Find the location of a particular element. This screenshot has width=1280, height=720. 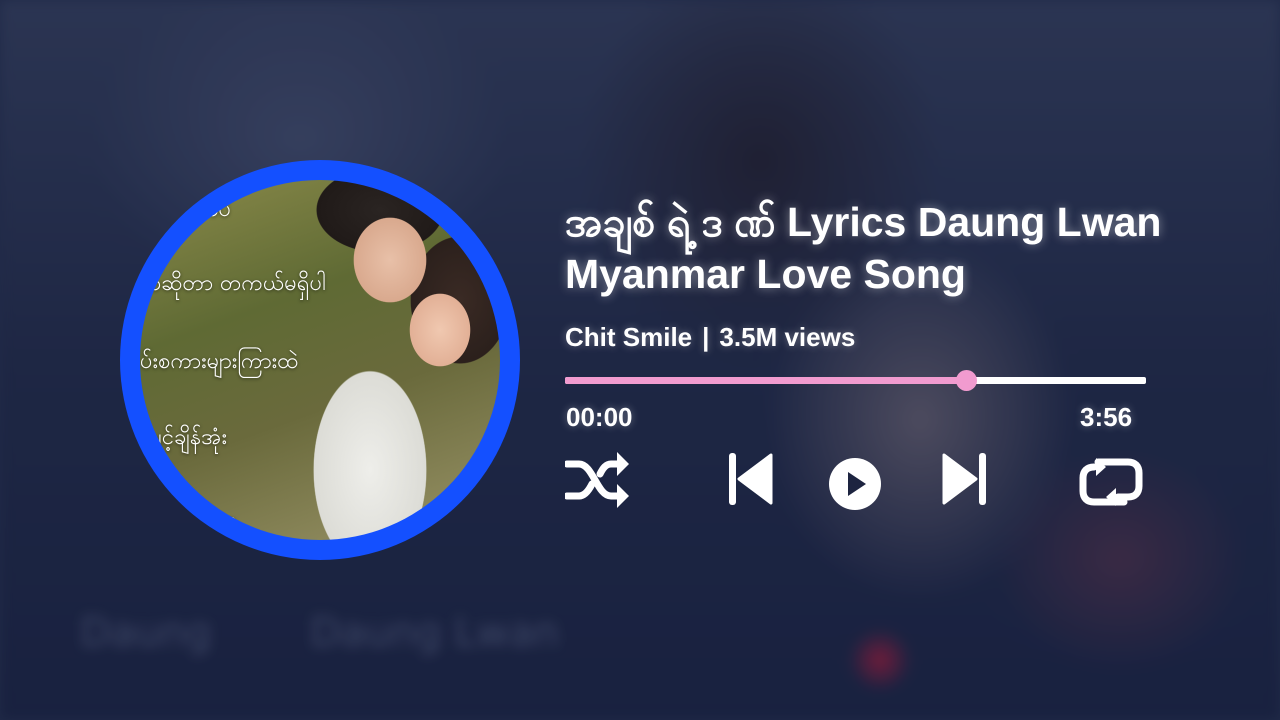

play-button is located at coordinates (855, 484).